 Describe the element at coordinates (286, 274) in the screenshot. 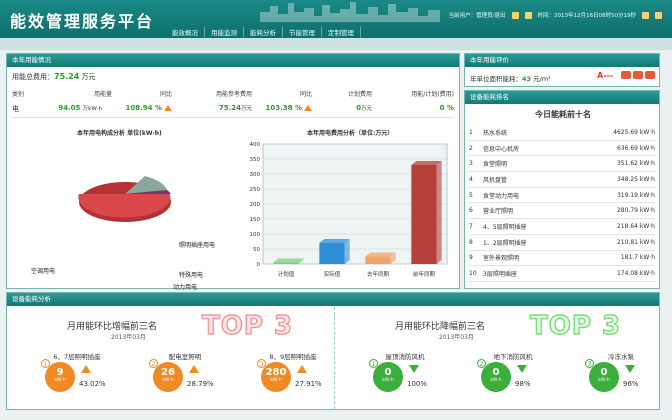

I see `x-tick-label: 计划值` at that location.